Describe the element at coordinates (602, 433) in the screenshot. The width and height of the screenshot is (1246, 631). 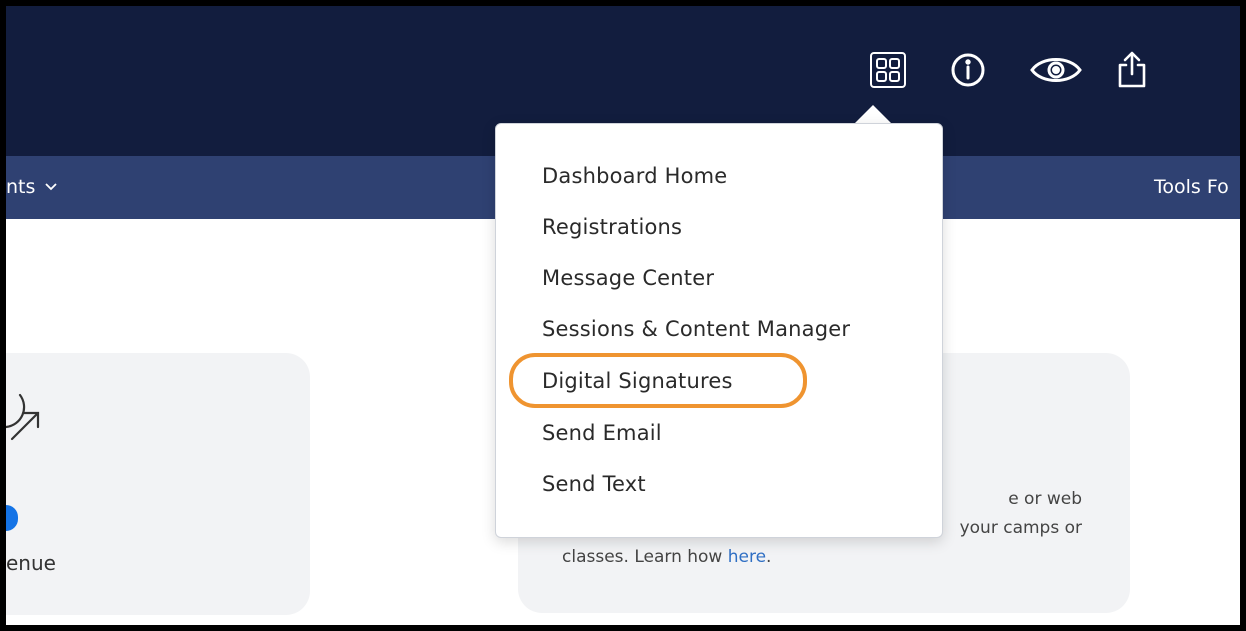
I see `menu-item-send-email: Send Email` at that location.